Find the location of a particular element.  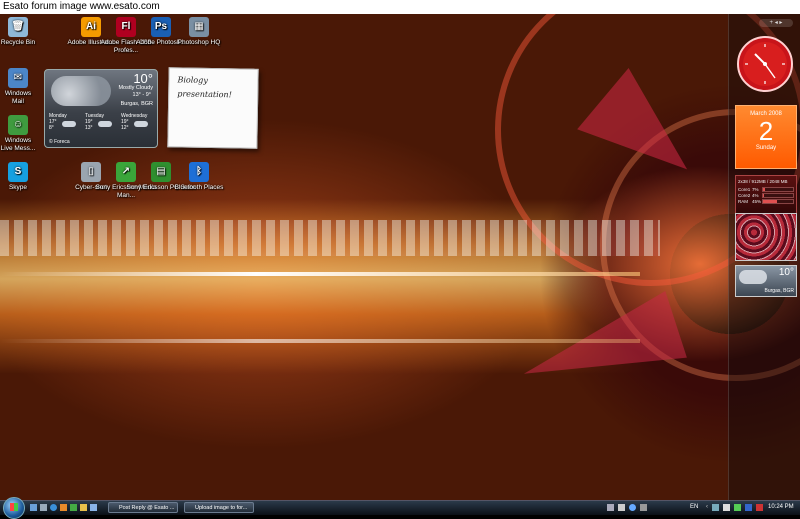

clock-gadget is located at coordinates (765, 64).